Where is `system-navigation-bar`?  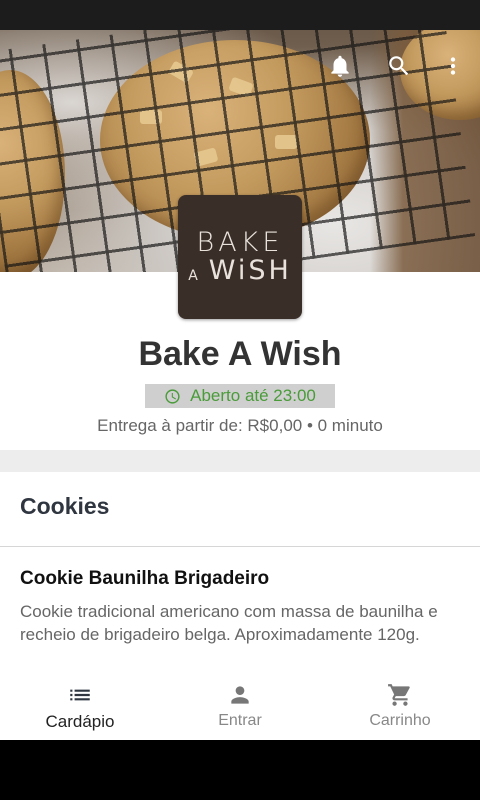
system-navigation-bar is located at coordinates (240, 770).